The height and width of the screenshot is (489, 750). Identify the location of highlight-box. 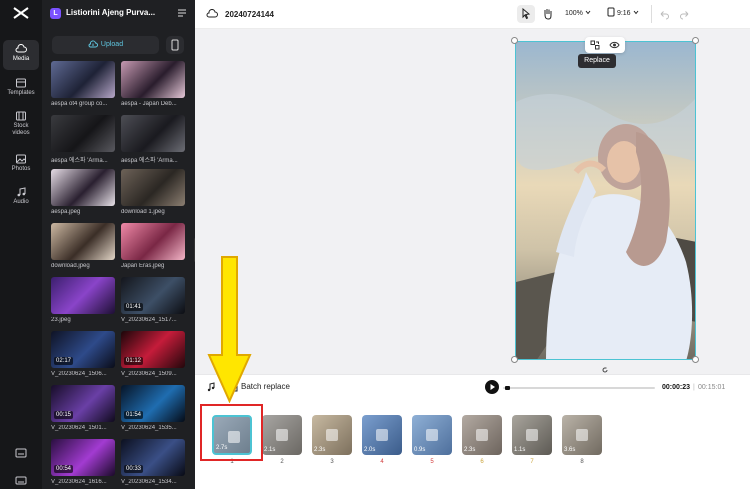
(231, 432).